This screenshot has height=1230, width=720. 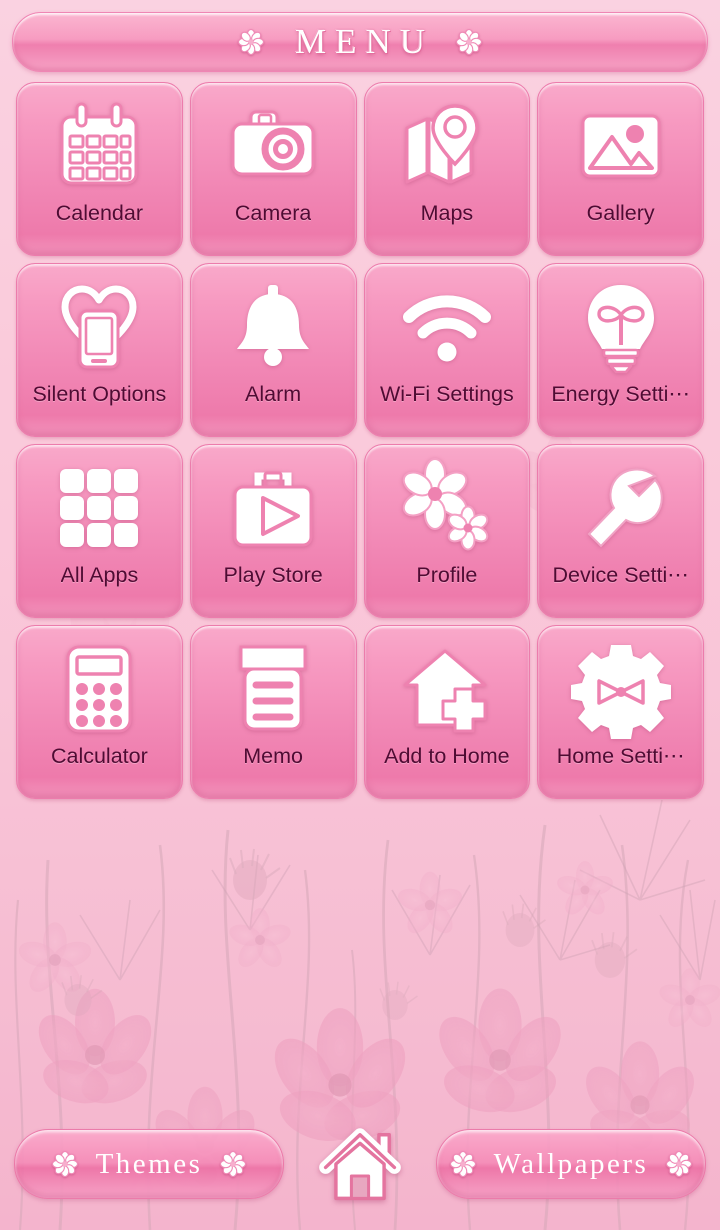 I want to click on app-tile-calculator: Calculator, so click(x=99, y=712).